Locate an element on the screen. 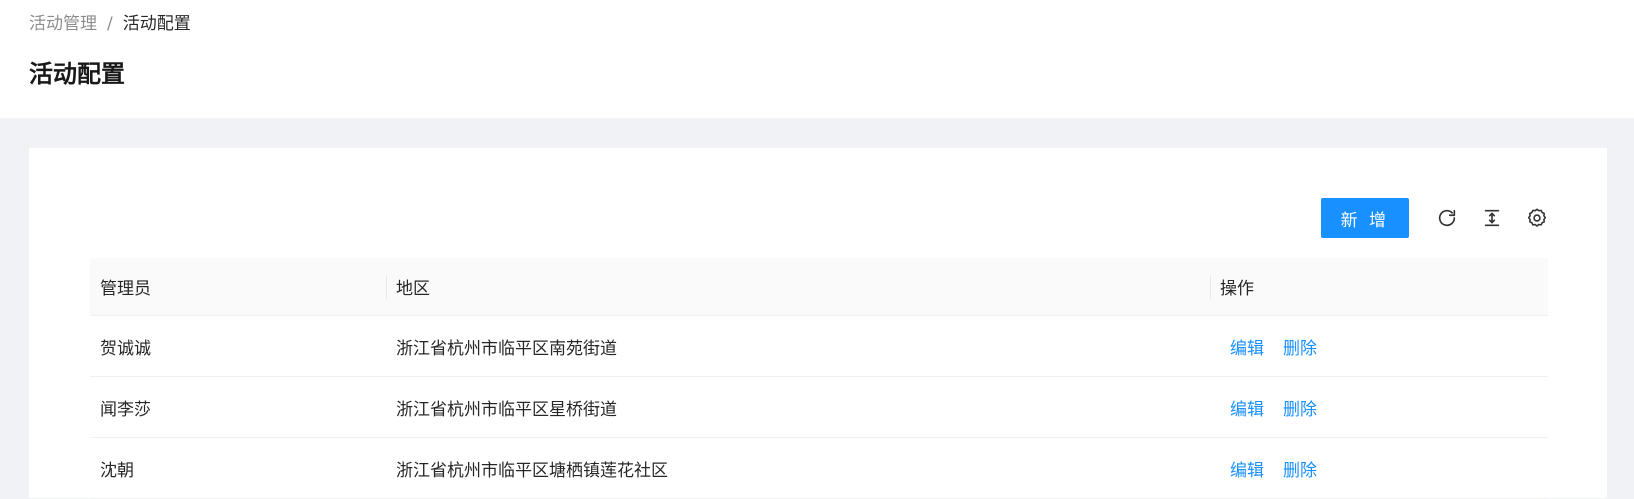 The image size is (1634, 499). table-row: 贺诚诚 浙江省杭州市临平区南苑街道 编辑 删除 is located at coordinates (819, 346).